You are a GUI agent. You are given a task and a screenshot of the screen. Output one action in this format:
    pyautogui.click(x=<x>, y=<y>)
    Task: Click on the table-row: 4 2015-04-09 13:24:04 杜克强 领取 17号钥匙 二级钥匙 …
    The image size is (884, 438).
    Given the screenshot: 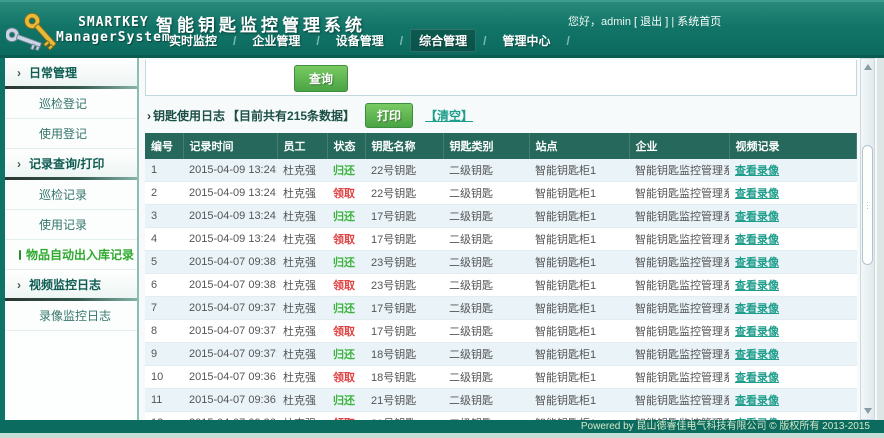 What is the action you would take?
    pyautogui.click(x=501, y=239)
    